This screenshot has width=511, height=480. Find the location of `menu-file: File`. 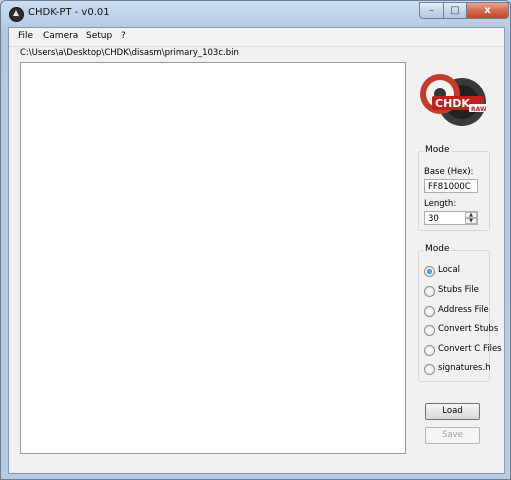

menu-file: File is located at coordinates (25, 36).